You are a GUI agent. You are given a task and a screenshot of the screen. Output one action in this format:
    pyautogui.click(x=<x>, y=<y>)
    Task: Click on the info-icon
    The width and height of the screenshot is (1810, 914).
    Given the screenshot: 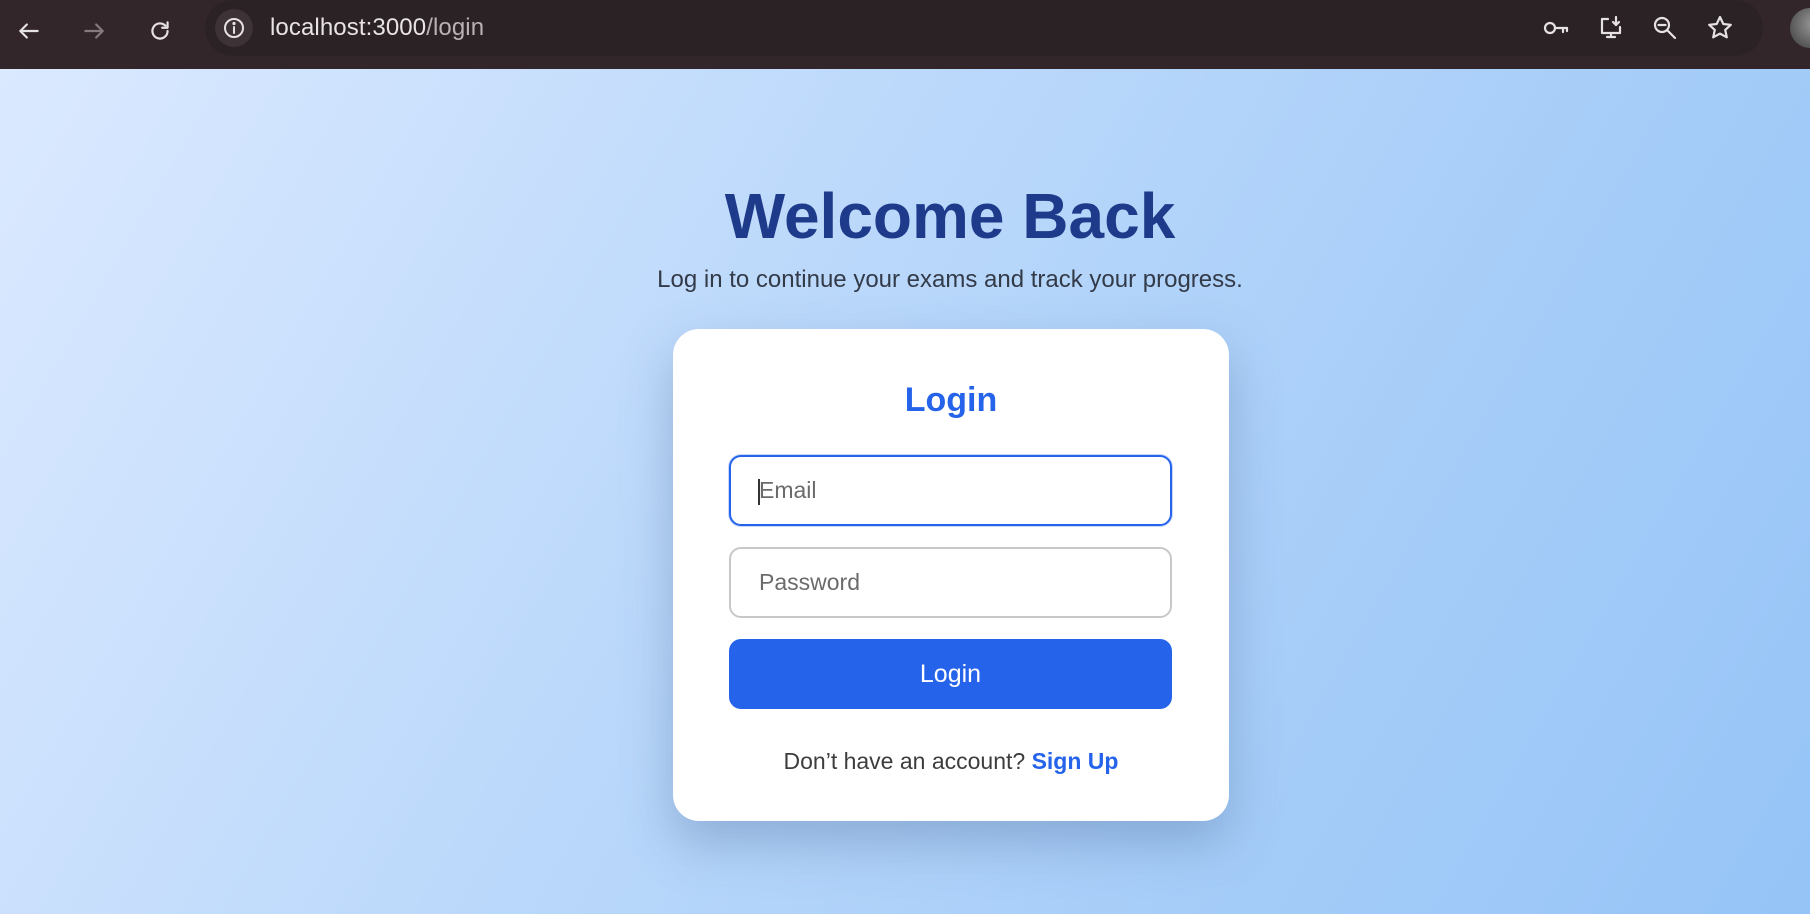 What is the action you would take?
    pyautogui.click(x=234, y=28)
    